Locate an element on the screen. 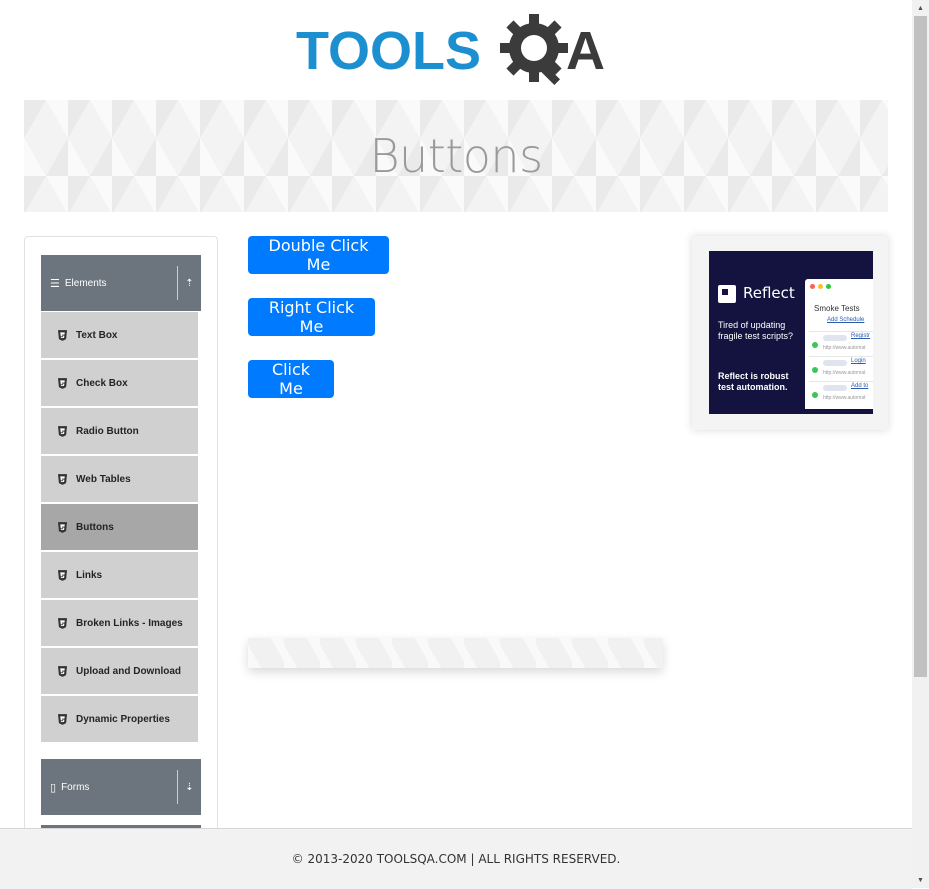  double-click-button: Double Click Me is located at coordinates (318, 255).